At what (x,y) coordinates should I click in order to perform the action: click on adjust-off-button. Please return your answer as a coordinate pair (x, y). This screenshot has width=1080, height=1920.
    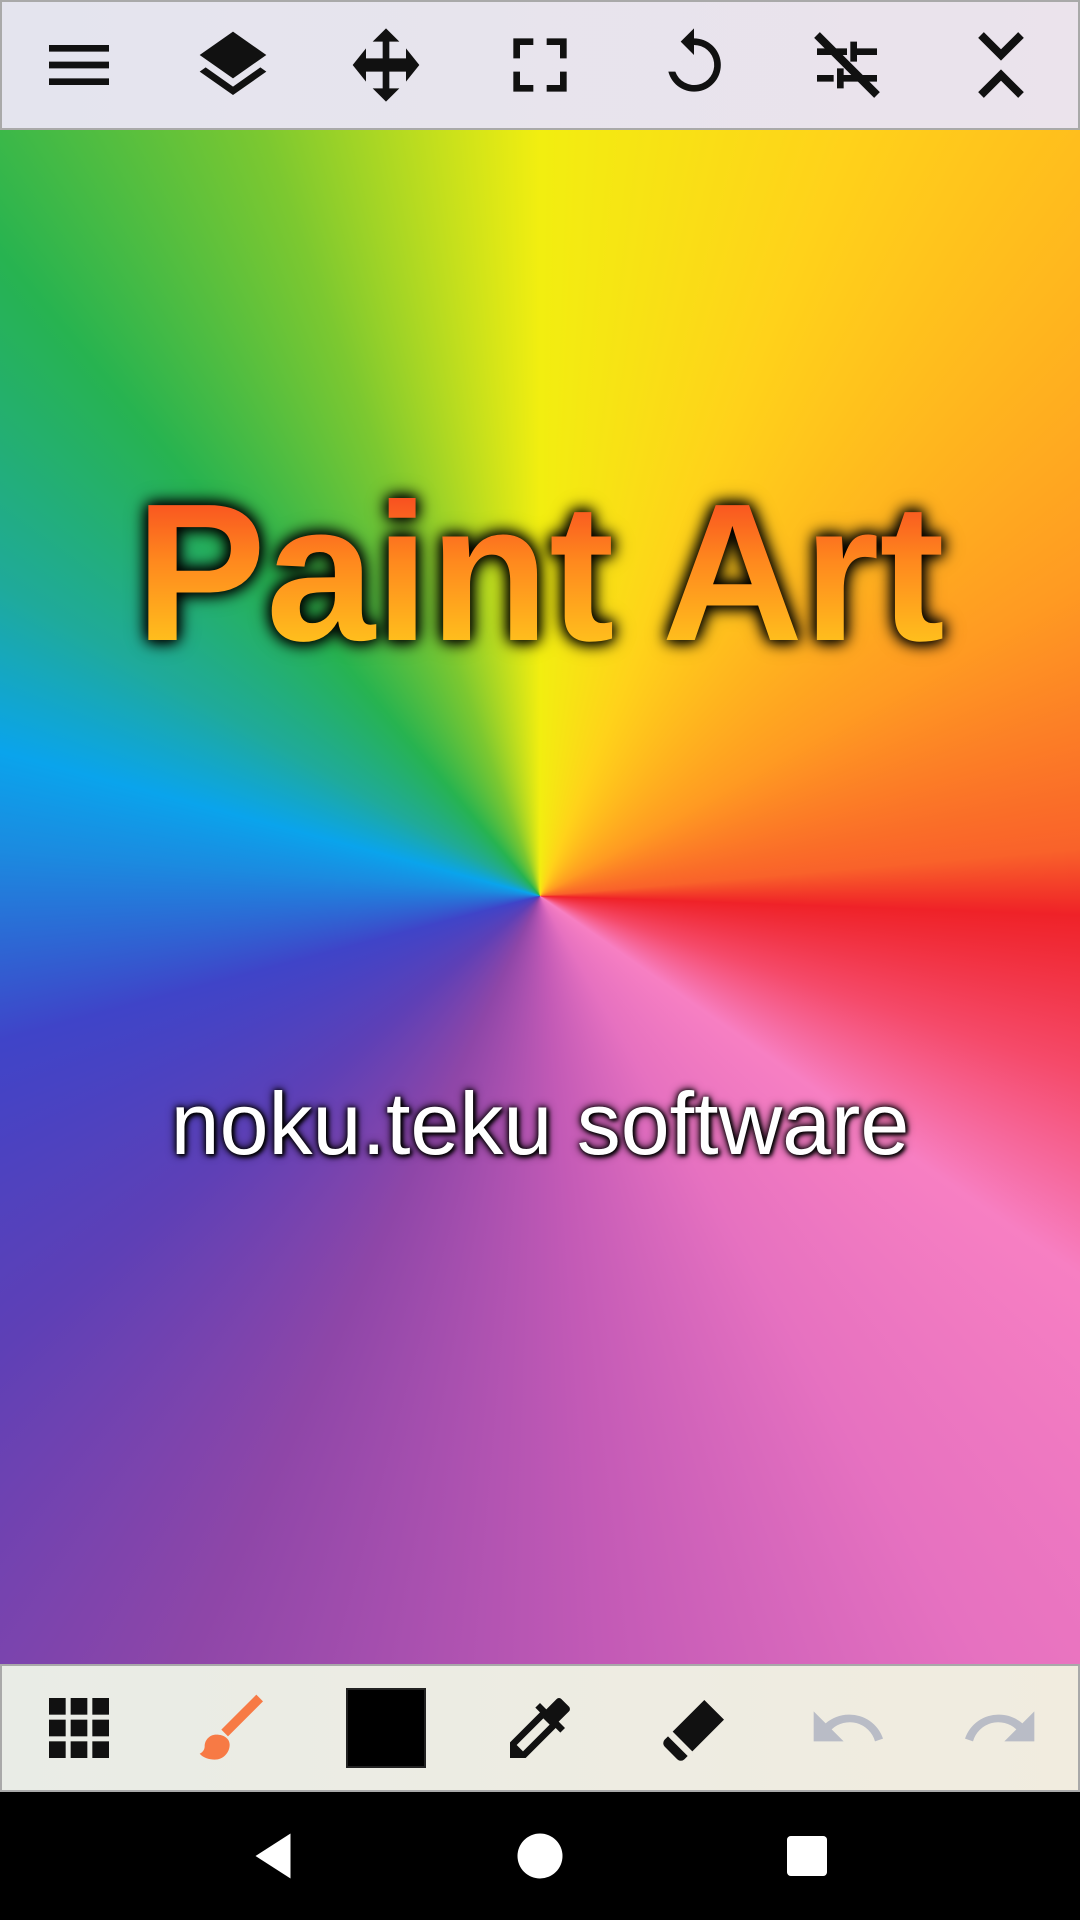
    Looking at the image, I should click on (847, 65).